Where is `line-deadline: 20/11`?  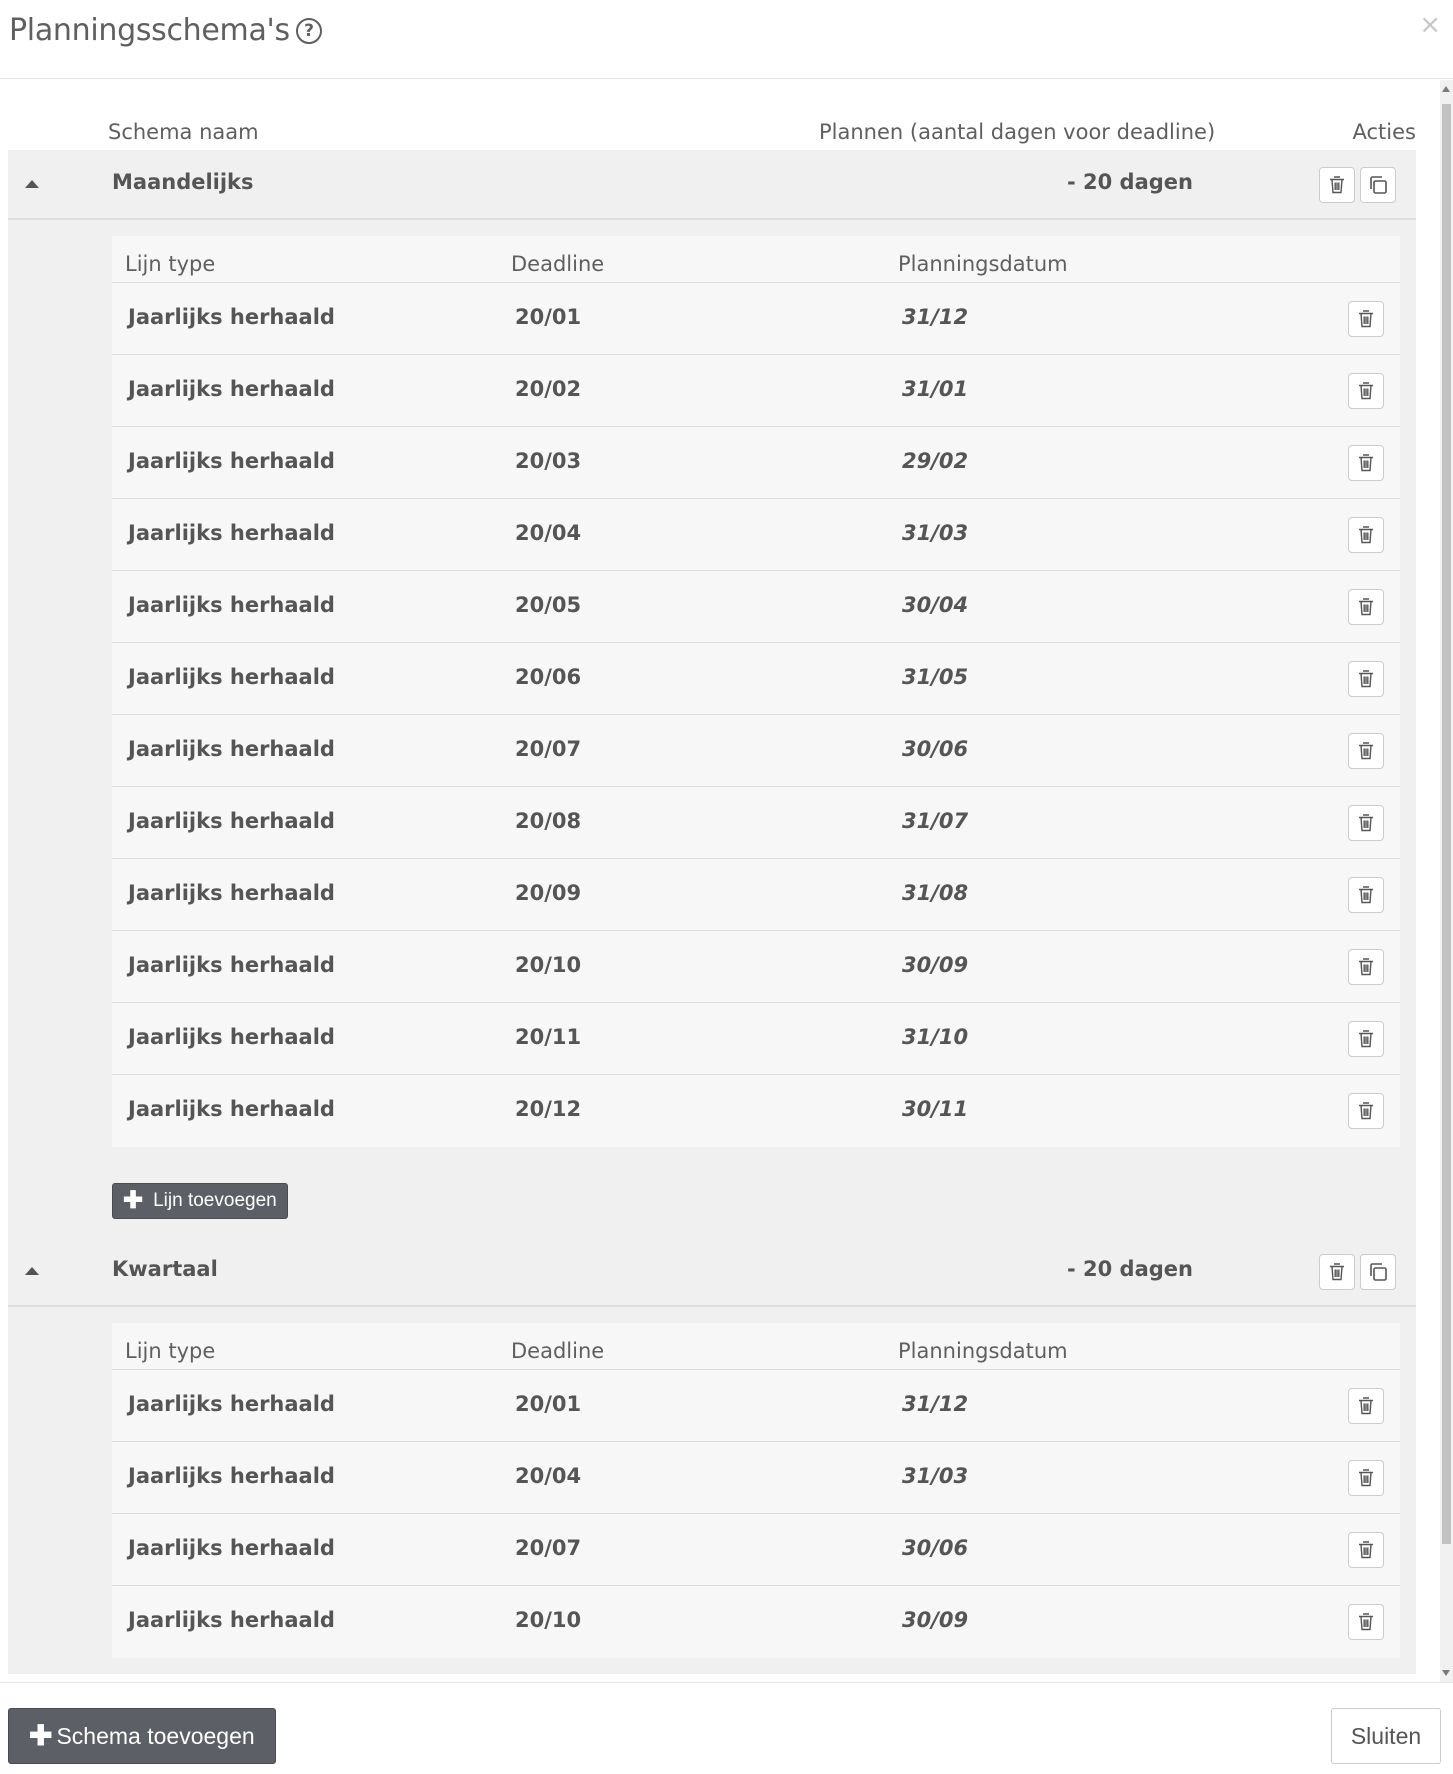
line-deadline: 20/11 is located at coordinates (548, 1037).